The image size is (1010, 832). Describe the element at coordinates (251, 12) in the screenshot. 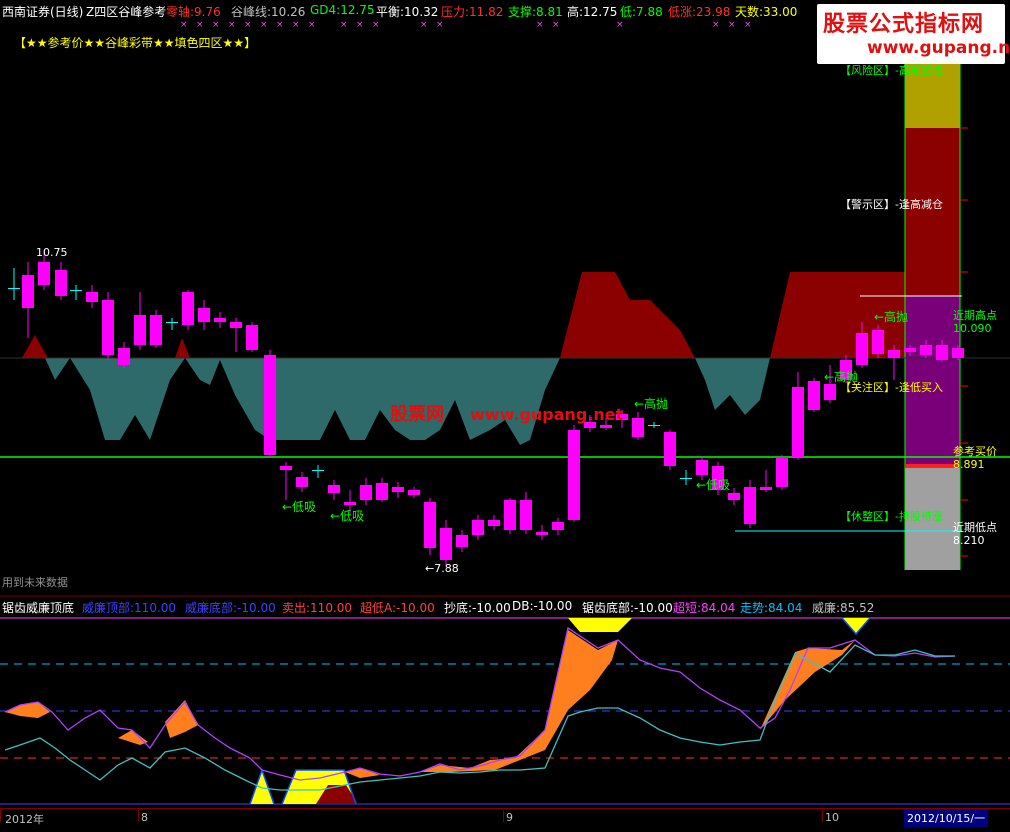

I see `topbar-item-label: 谷峰线:` at that location.